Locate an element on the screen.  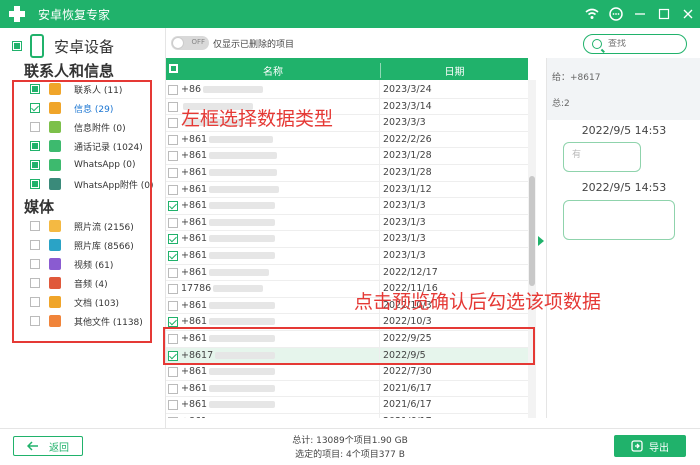
restore-icon is located at coordinates (664, 14).